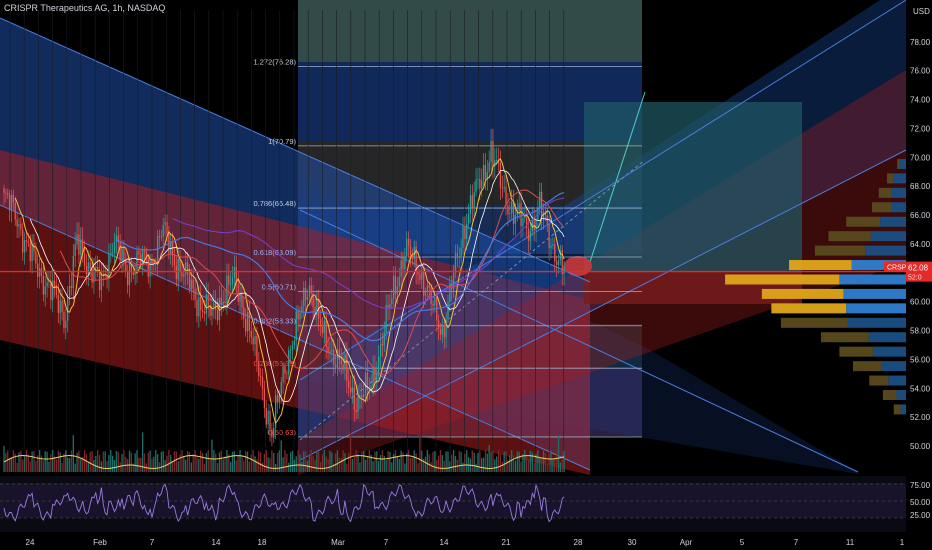  I want to click on x-tick-label: 7, so click(386, 542).